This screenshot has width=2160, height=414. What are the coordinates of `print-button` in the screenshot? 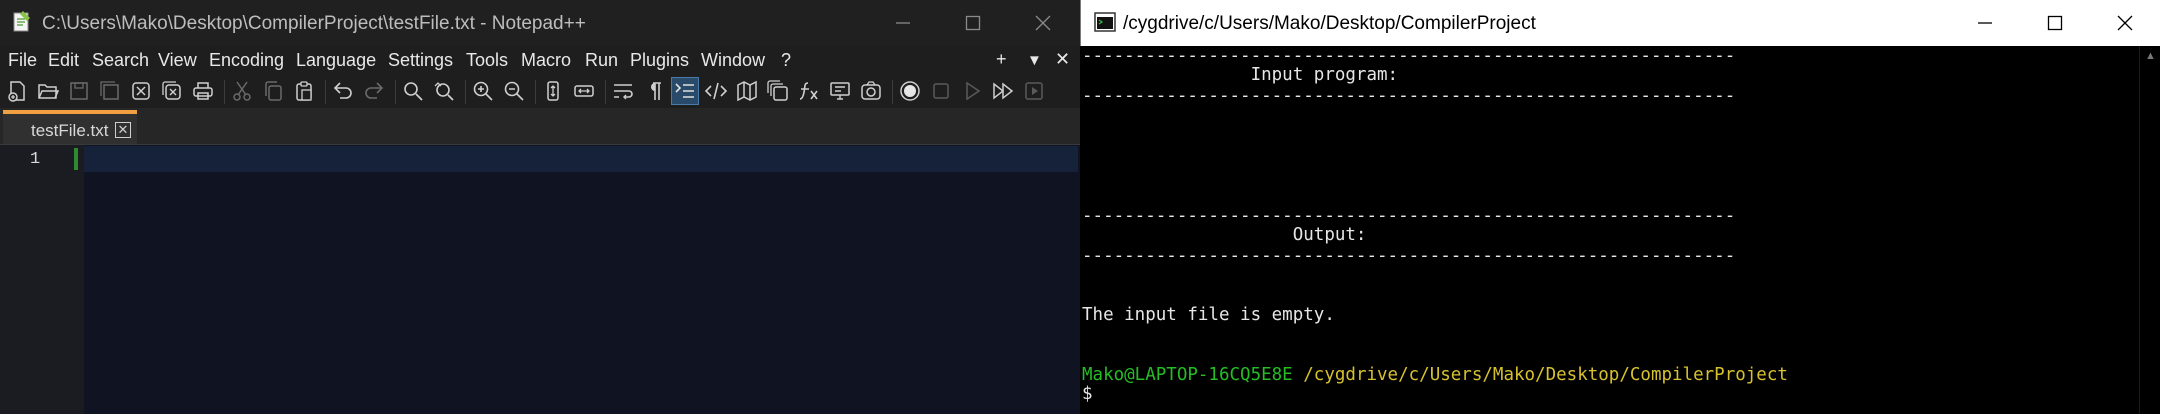 It's located at (203, 91).